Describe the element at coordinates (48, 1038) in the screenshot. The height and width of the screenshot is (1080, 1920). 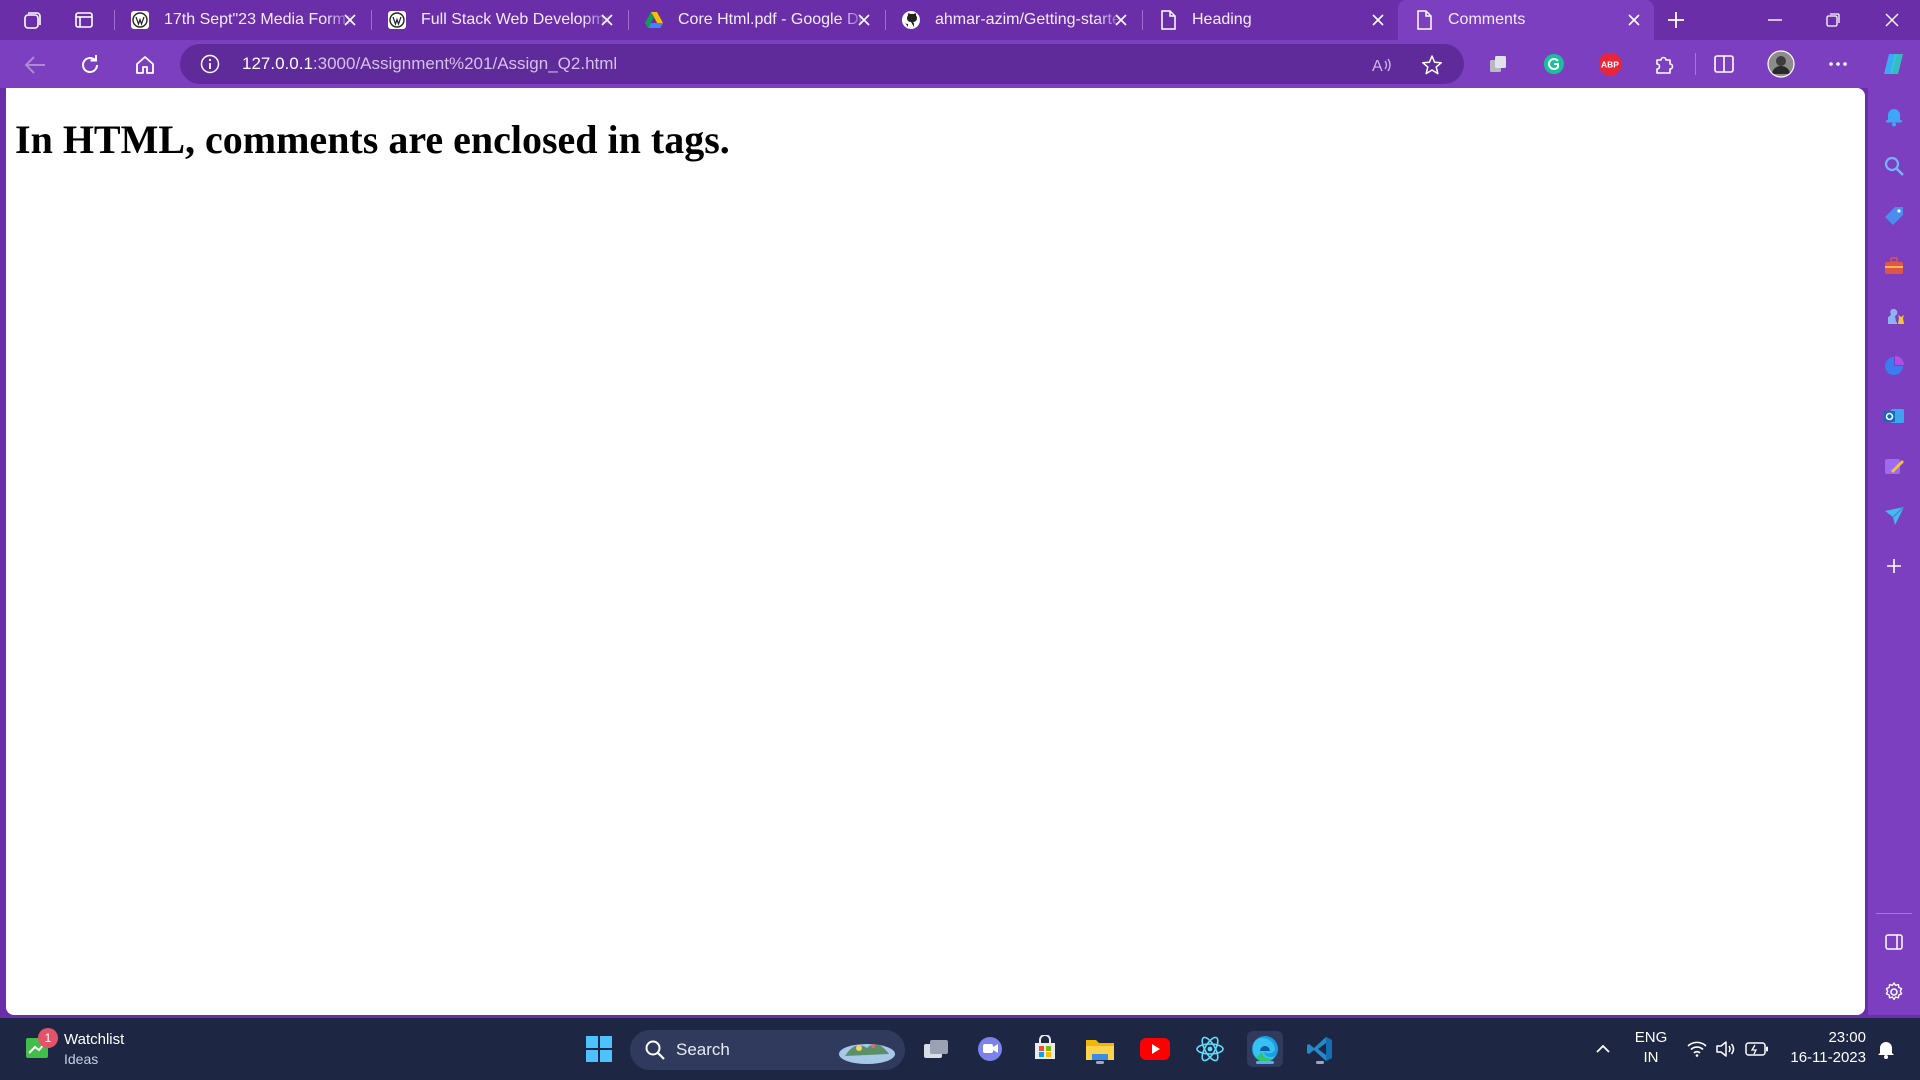
I see `notification-badge: 1` at that location.